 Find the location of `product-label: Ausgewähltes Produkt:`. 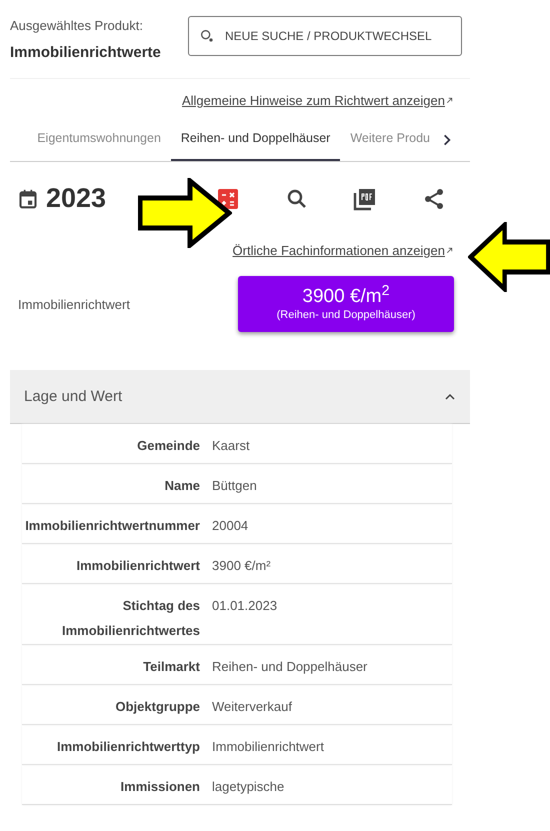

product-label: Ausgewähltes Produkt: is located at coordinates (77, 26).